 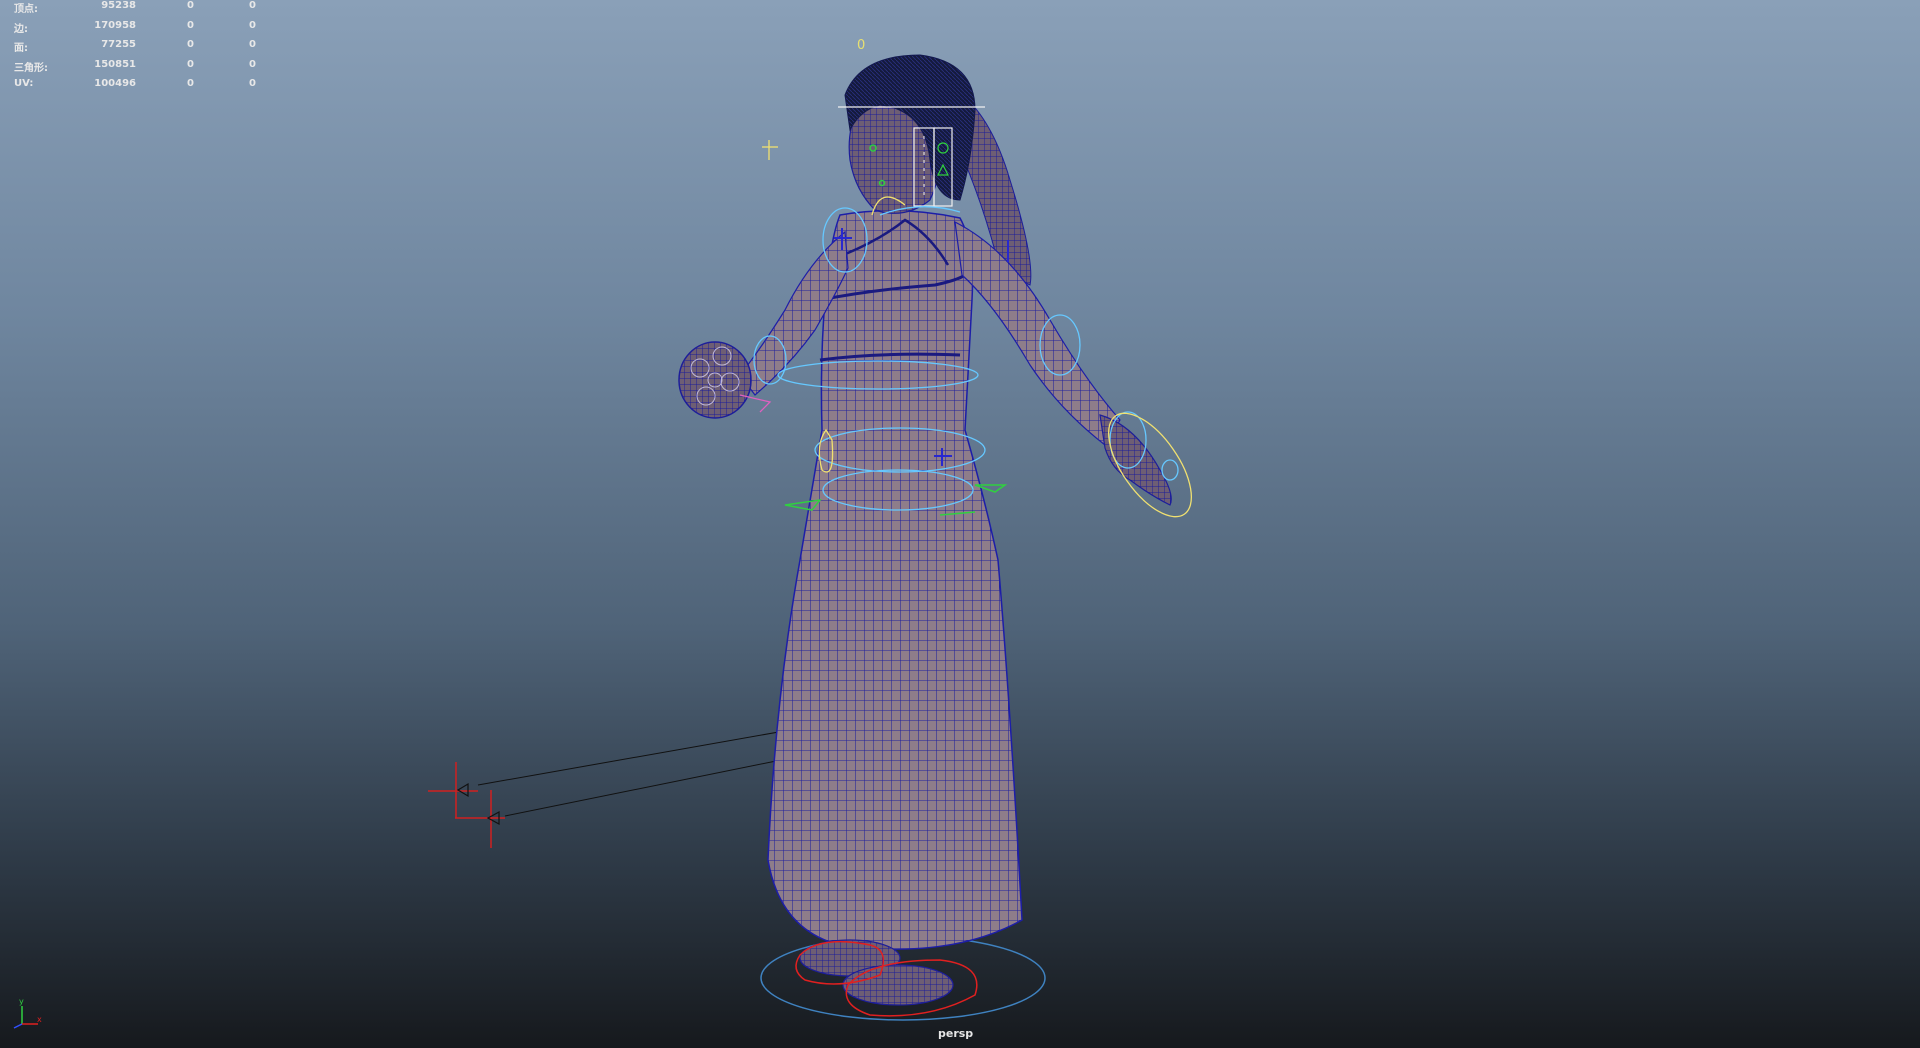 I want to click on shoes-mesh, so click(x=876, y=972).